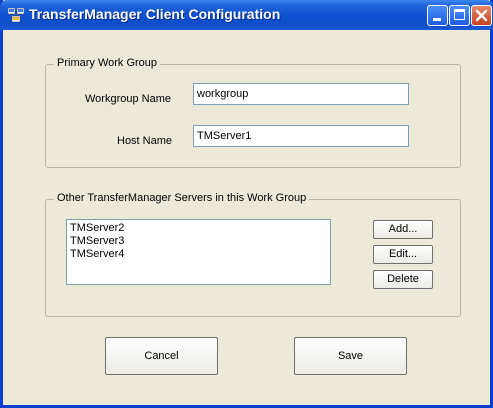  I want to click on close-button, so click(481, 15).